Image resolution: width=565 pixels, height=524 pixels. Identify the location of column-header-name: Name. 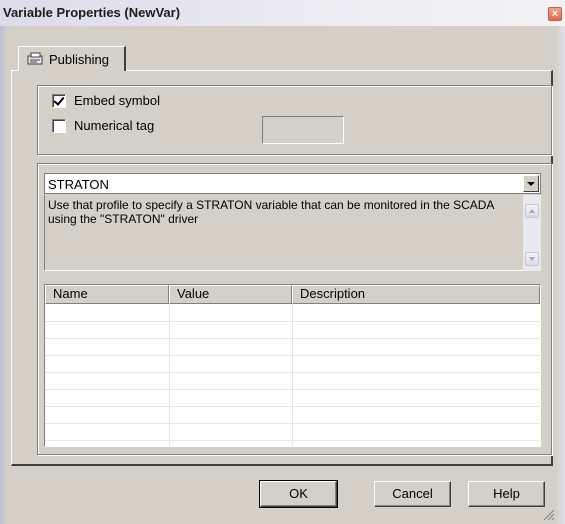
(107, 294).